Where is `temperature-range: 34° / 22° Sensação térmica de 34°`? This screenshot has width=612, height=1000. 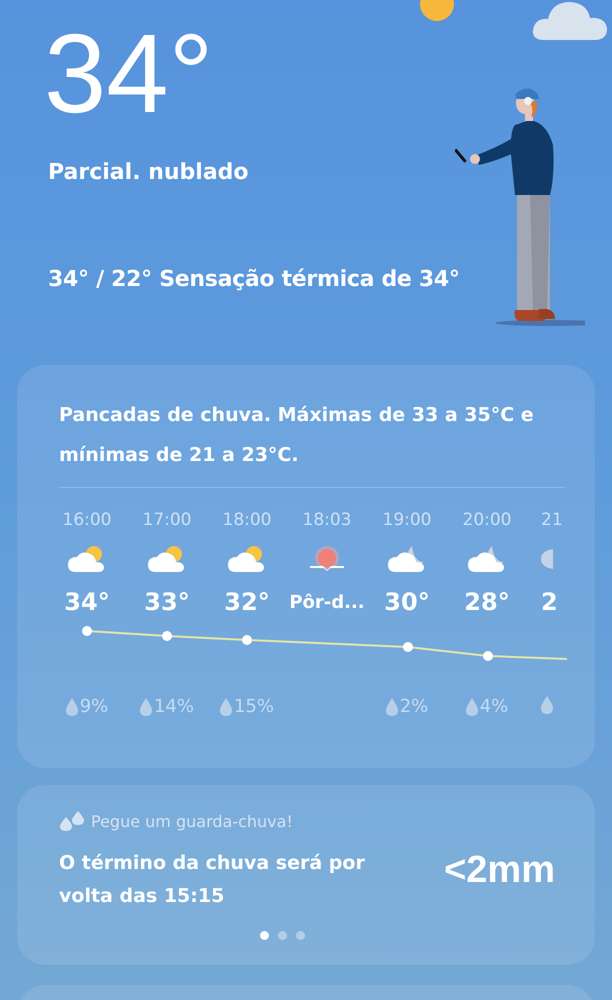
temperature-range: 34° / 22° Sensação térmica de 34° is located at coordinates (254, 279).